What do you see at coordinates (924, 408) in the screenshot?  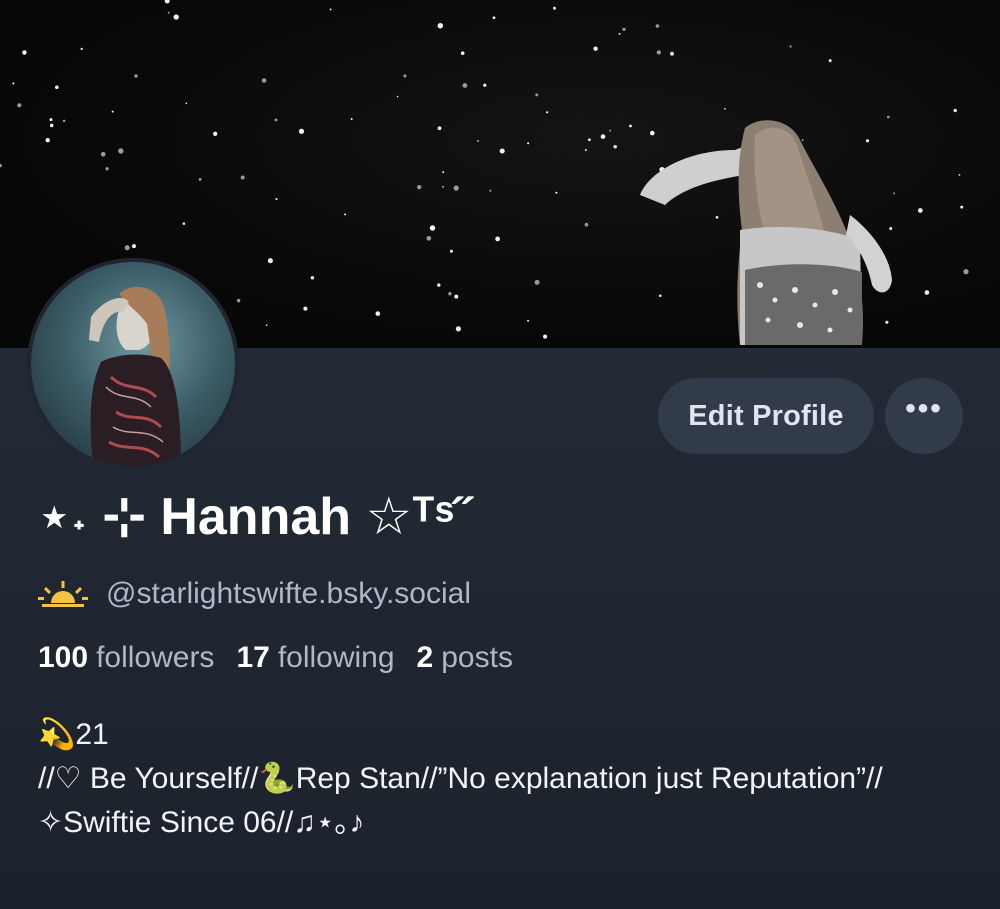 I see `ellipsis-icon: •••` at bounding box center [924, 408].